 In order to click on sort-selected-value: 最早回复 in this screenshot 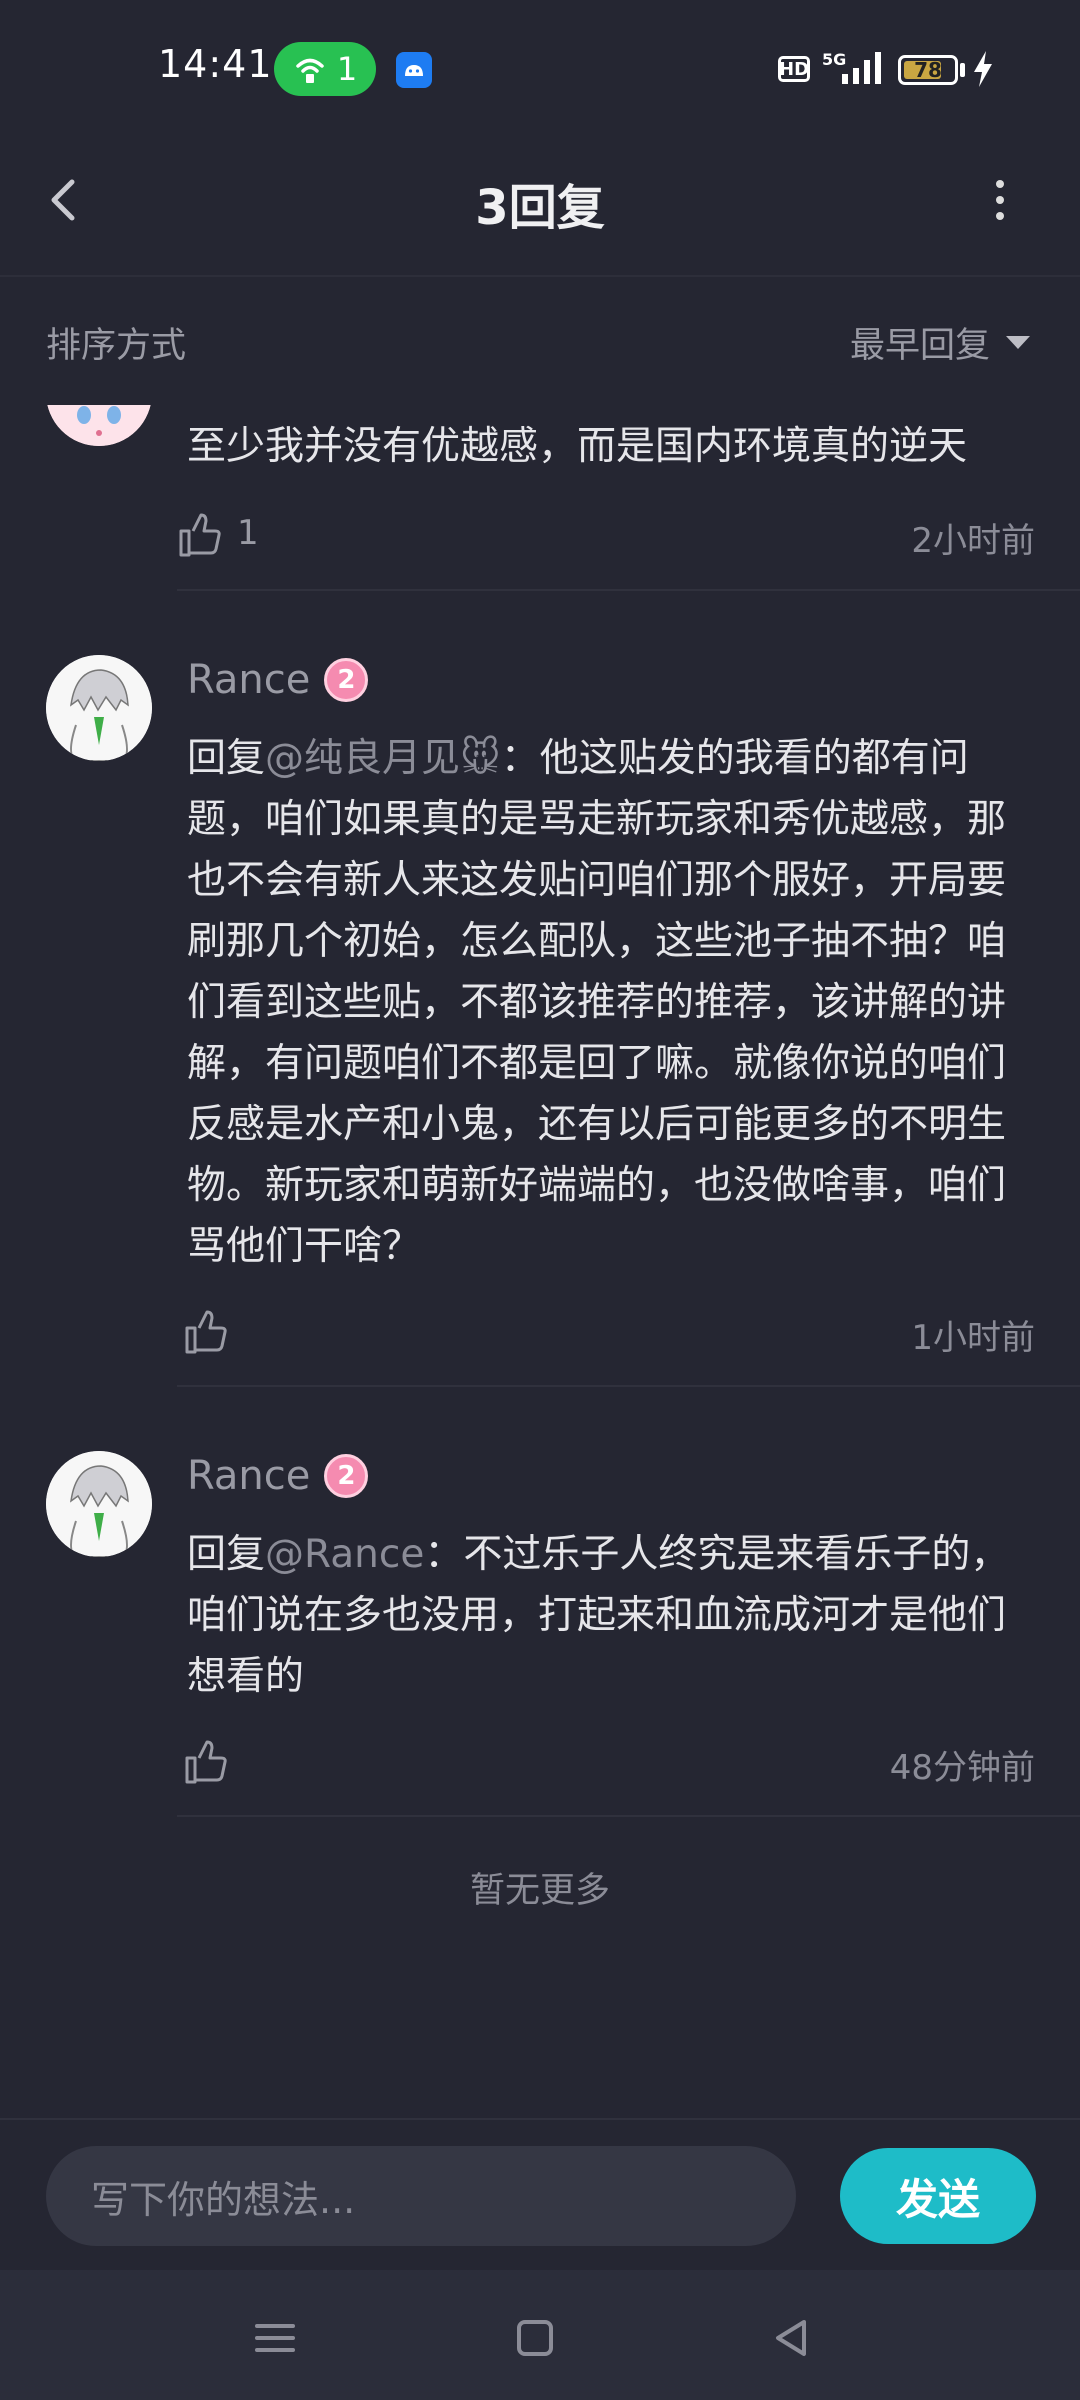, I will do `click(920, 346)`.